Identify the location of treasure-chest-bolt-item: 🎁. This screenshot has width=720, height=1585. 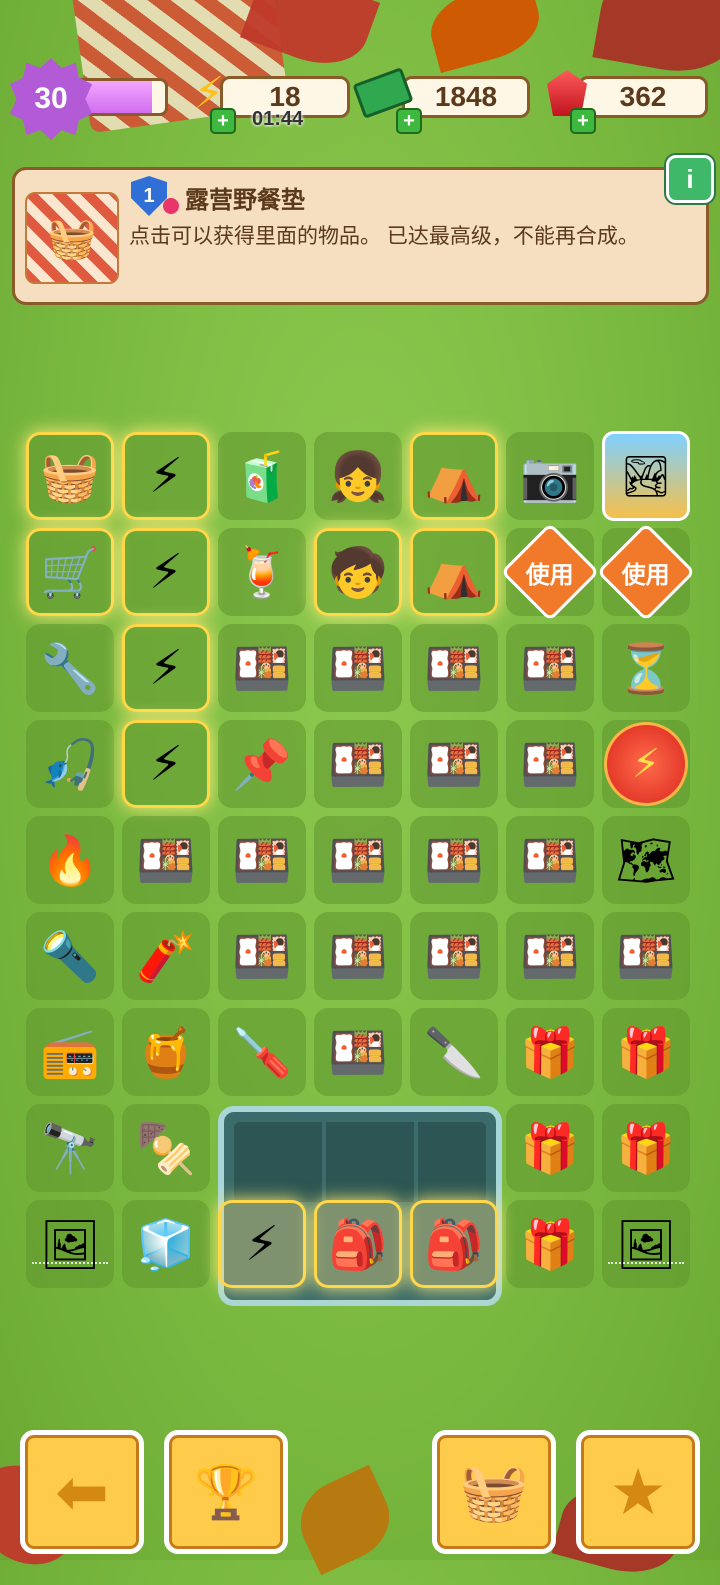
(646, 1148).